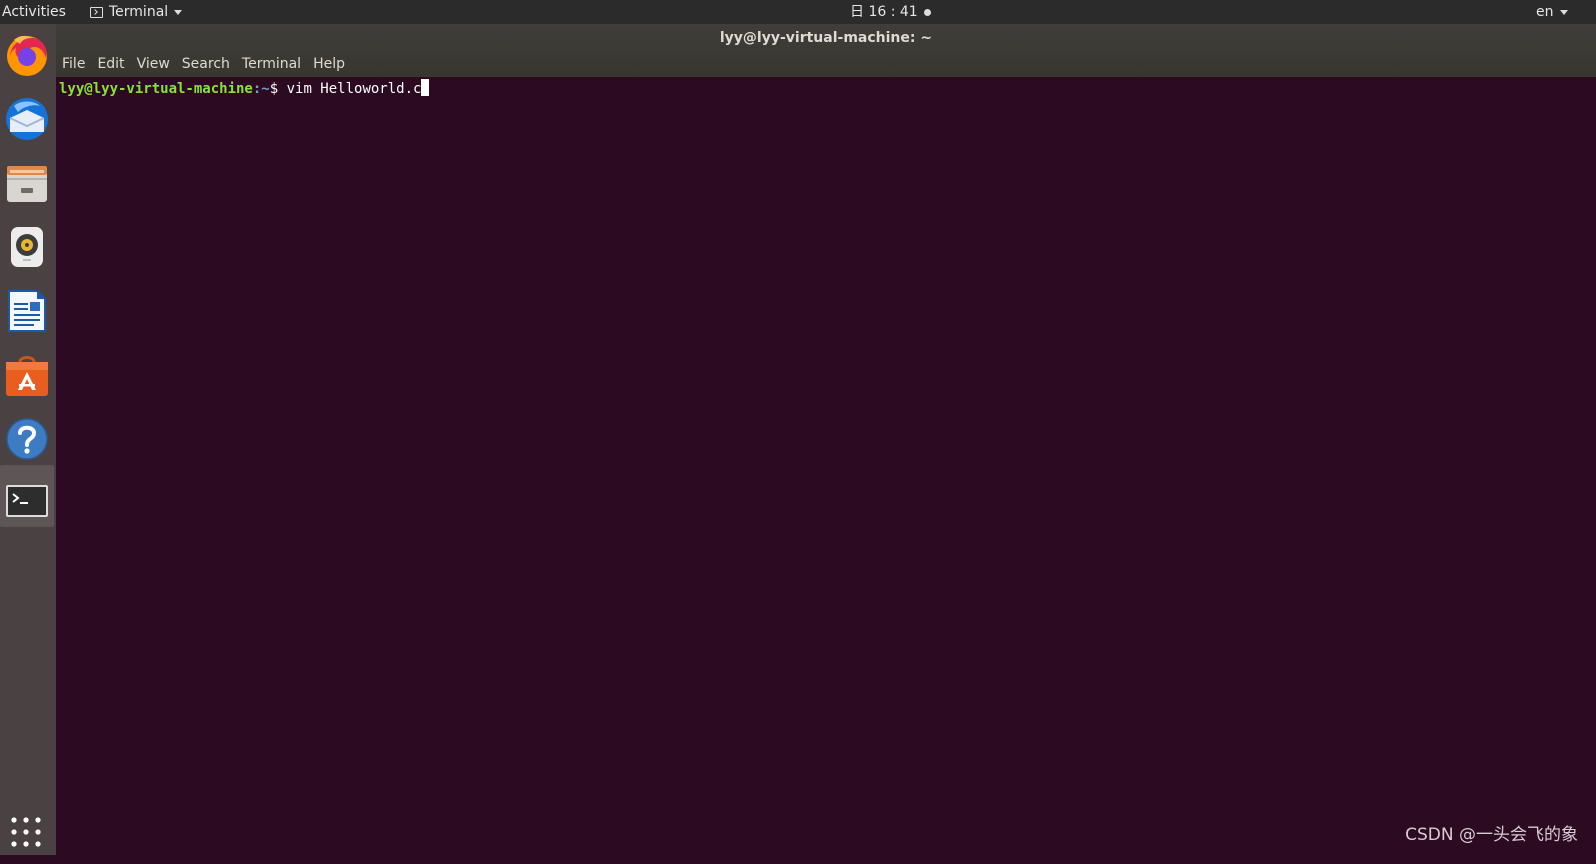 This screenshot has width=1596, height=864. I want to click on dock-files, so click(27, 184).